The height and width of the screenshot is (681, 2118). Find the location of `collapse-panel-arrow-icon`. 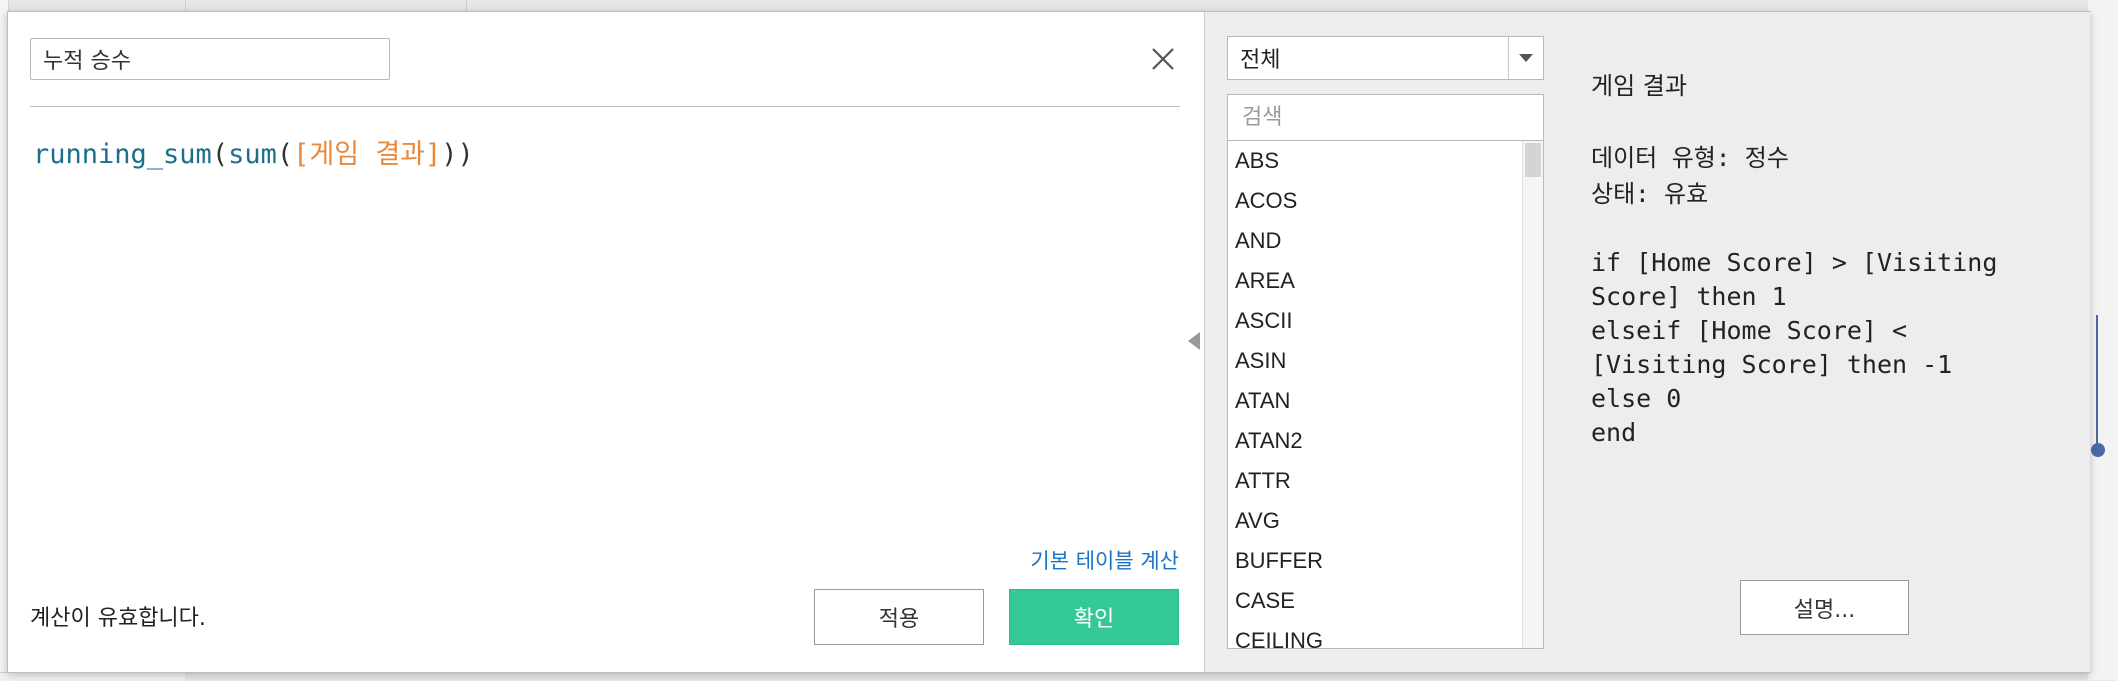

collapse-panel-arrow-icon is located at coordinates (1194, 341).